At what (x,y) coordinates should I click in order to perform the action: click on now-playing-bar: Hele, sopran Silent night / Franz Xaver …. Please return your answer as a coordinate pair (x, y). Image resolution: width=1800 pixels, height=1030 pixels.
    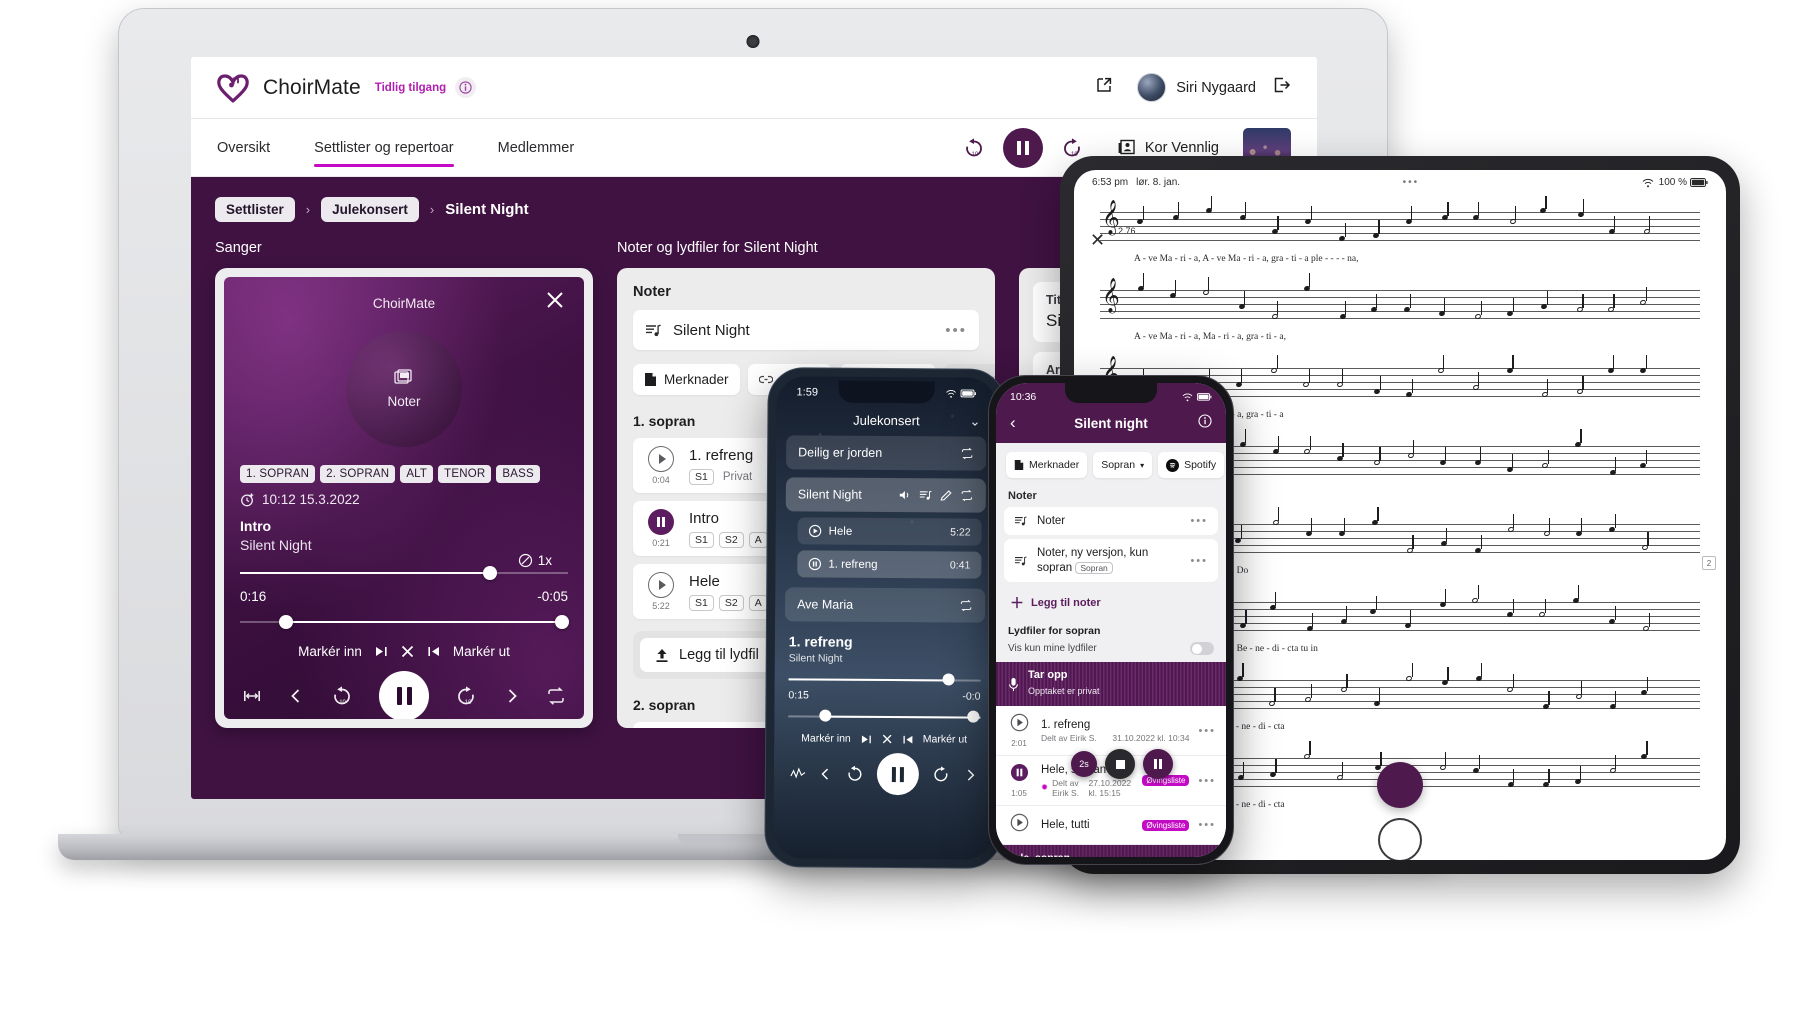
    Looking at the image, I should click on (1111, 851).